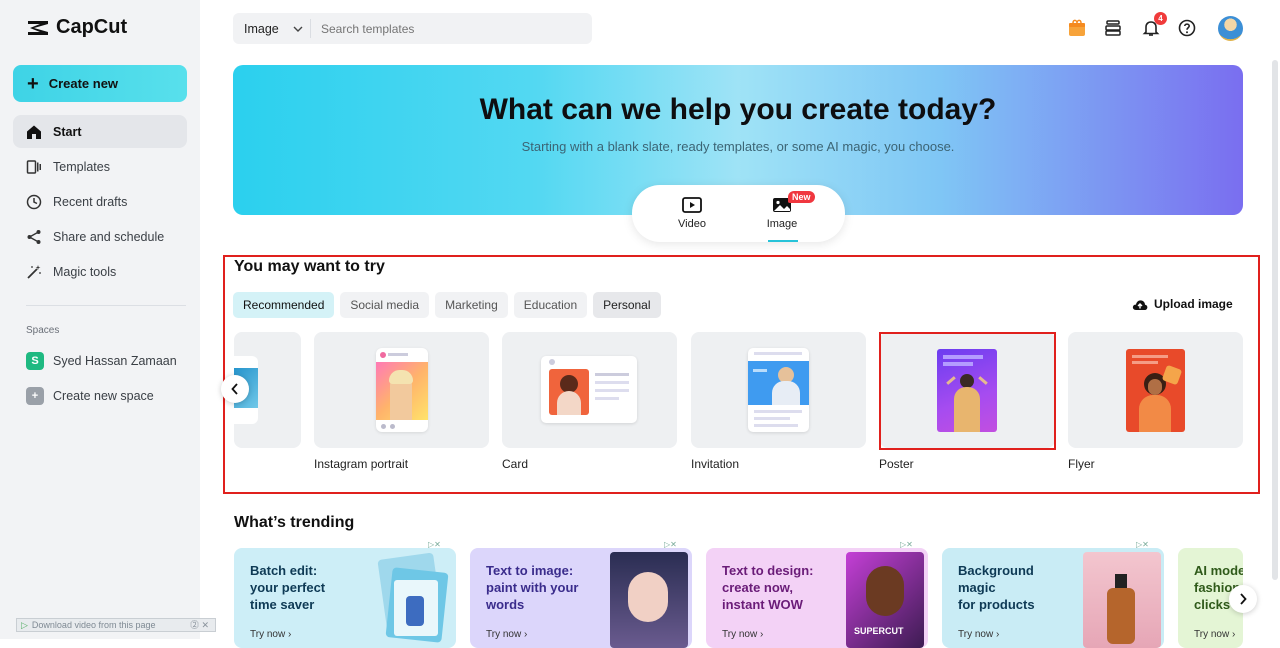 Image resolution: width=1280 pixels, height=648 pixels. I want to click on upload-image-button: Upload image, so click(1182, 304).